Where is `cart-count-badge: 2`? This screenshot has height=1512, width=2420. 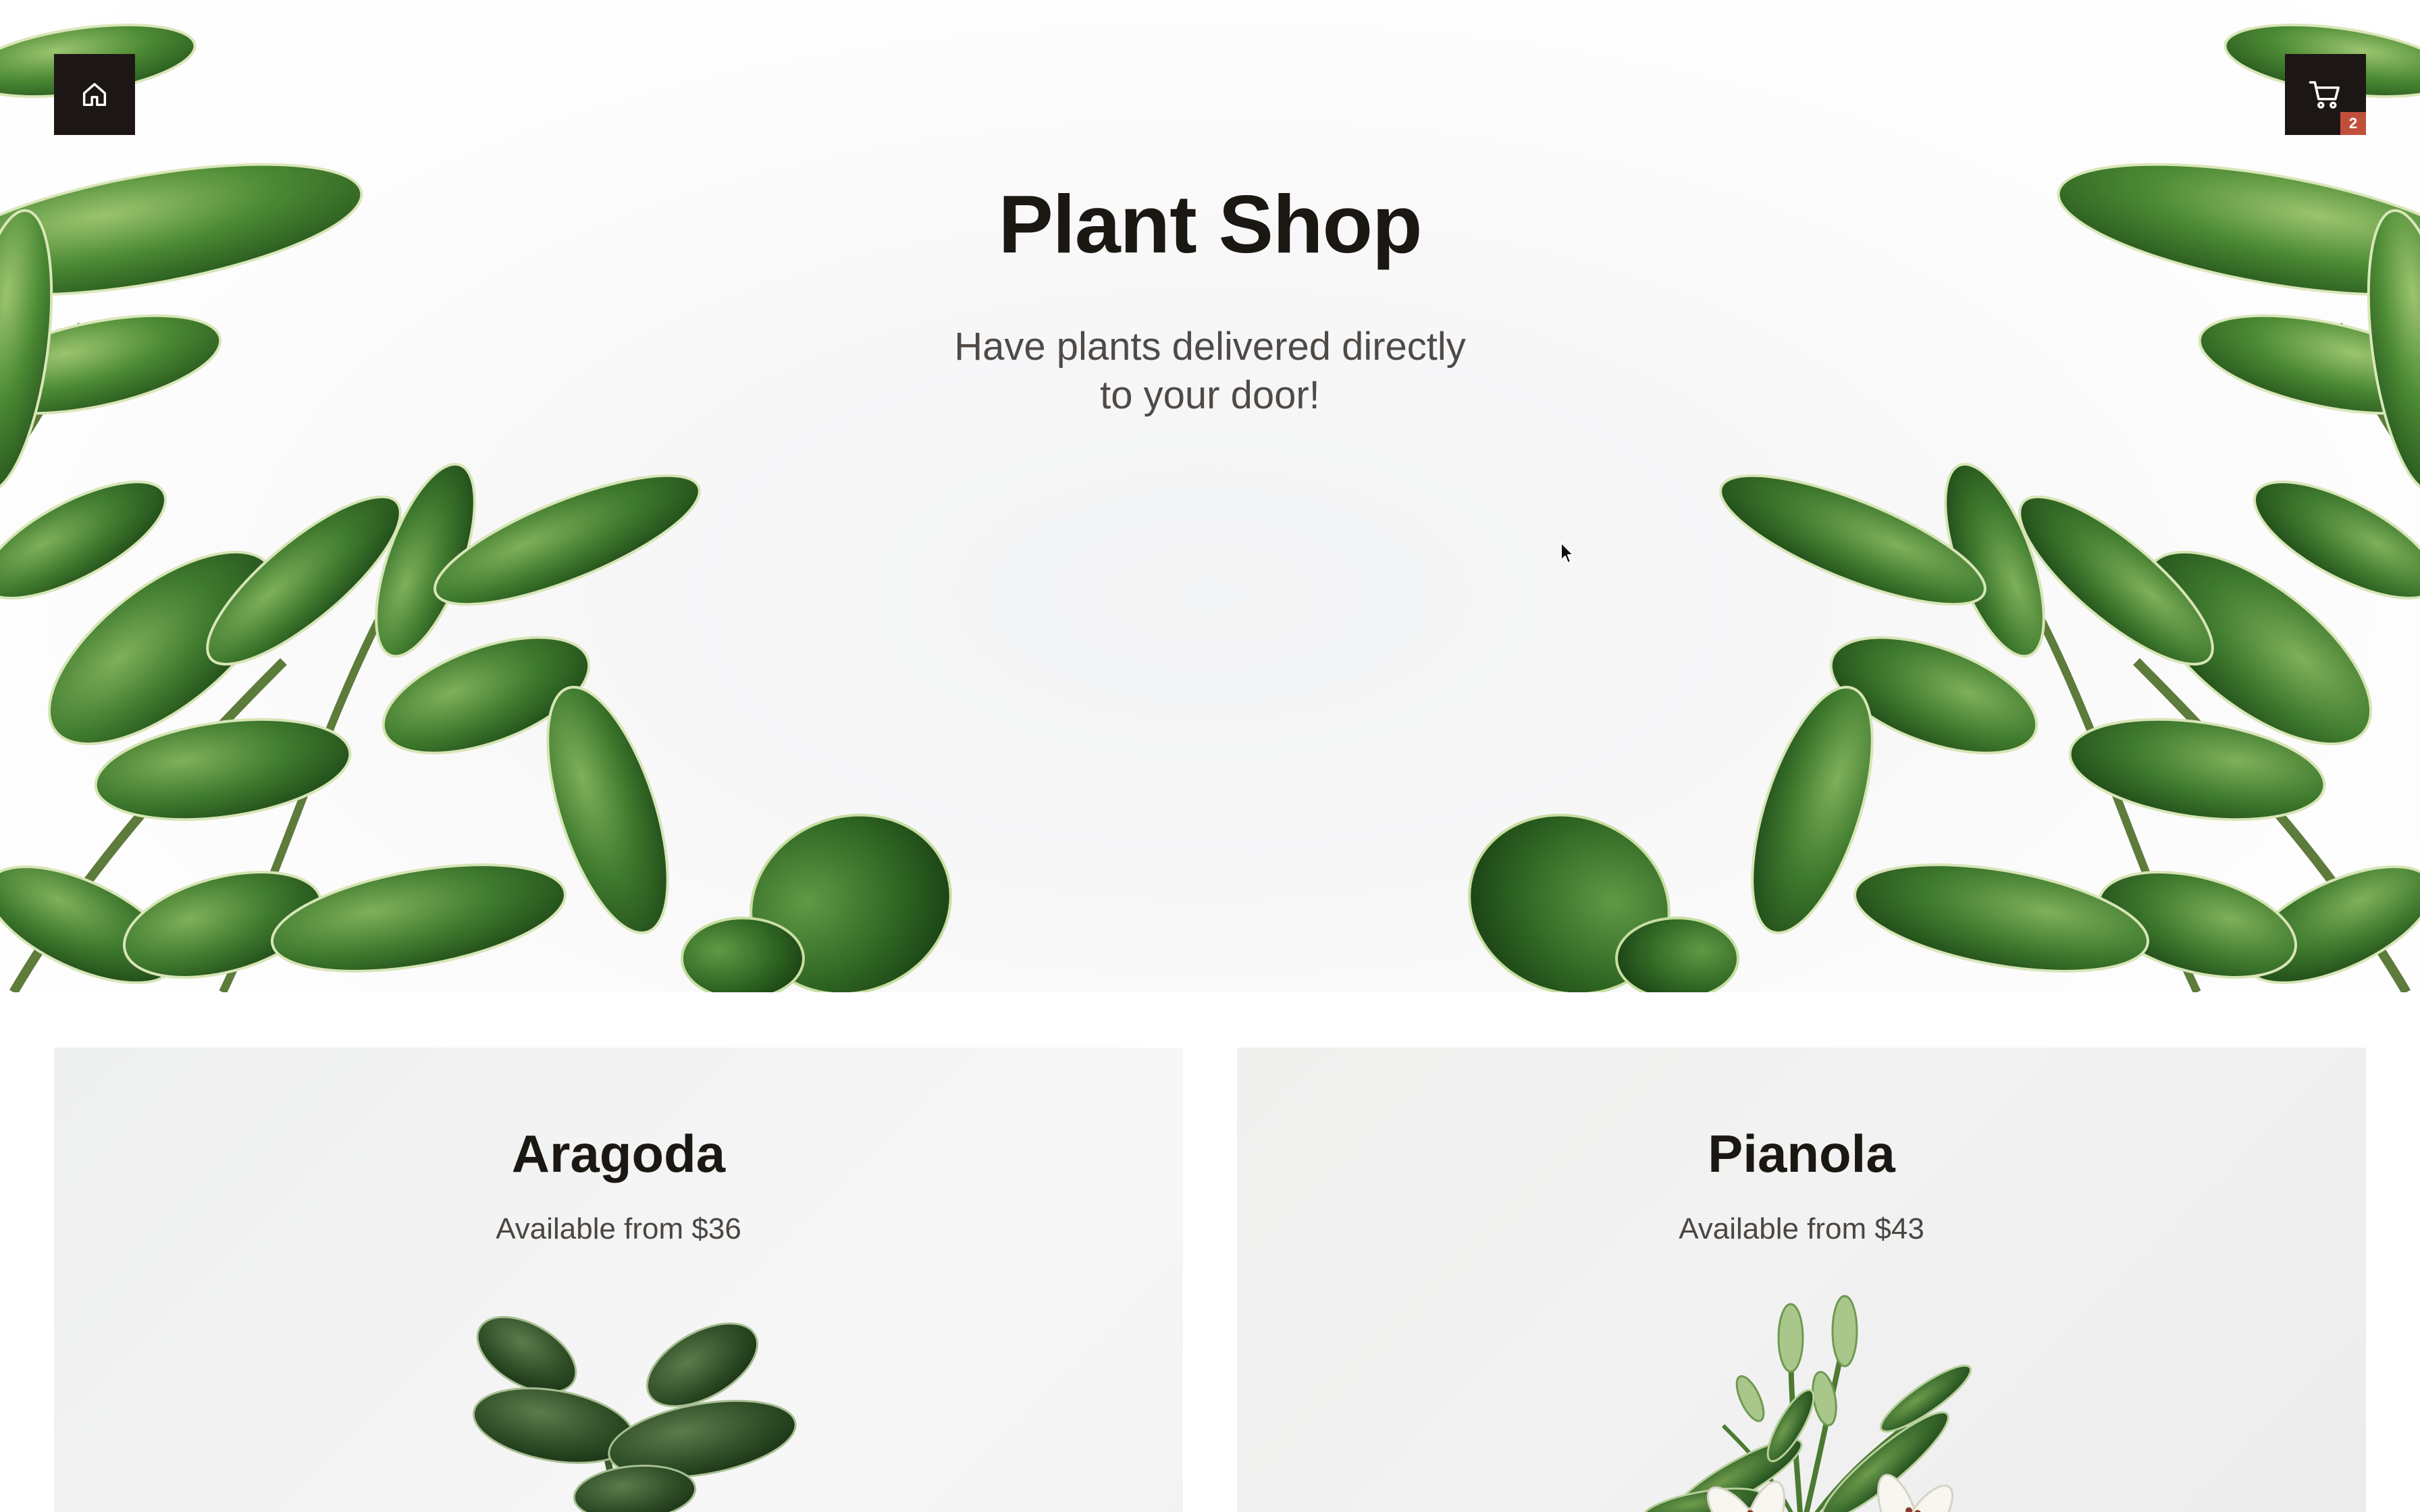
cart-count-badge: 2 is located at coordinates (2353, 124).